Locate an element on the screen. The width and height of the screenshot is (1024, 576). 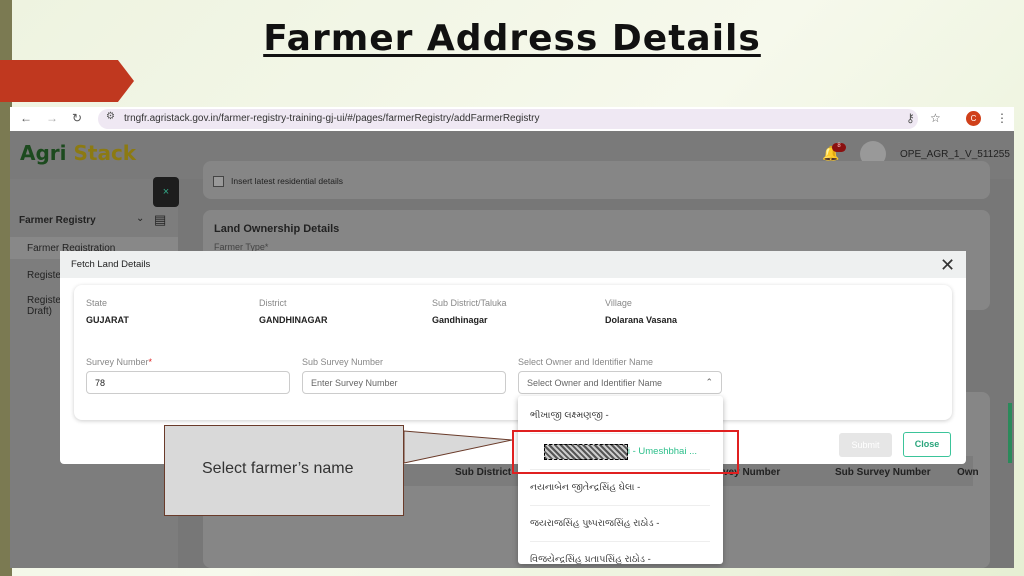
site-settings-icon: ⚙ is located at coordinates (110, 116).